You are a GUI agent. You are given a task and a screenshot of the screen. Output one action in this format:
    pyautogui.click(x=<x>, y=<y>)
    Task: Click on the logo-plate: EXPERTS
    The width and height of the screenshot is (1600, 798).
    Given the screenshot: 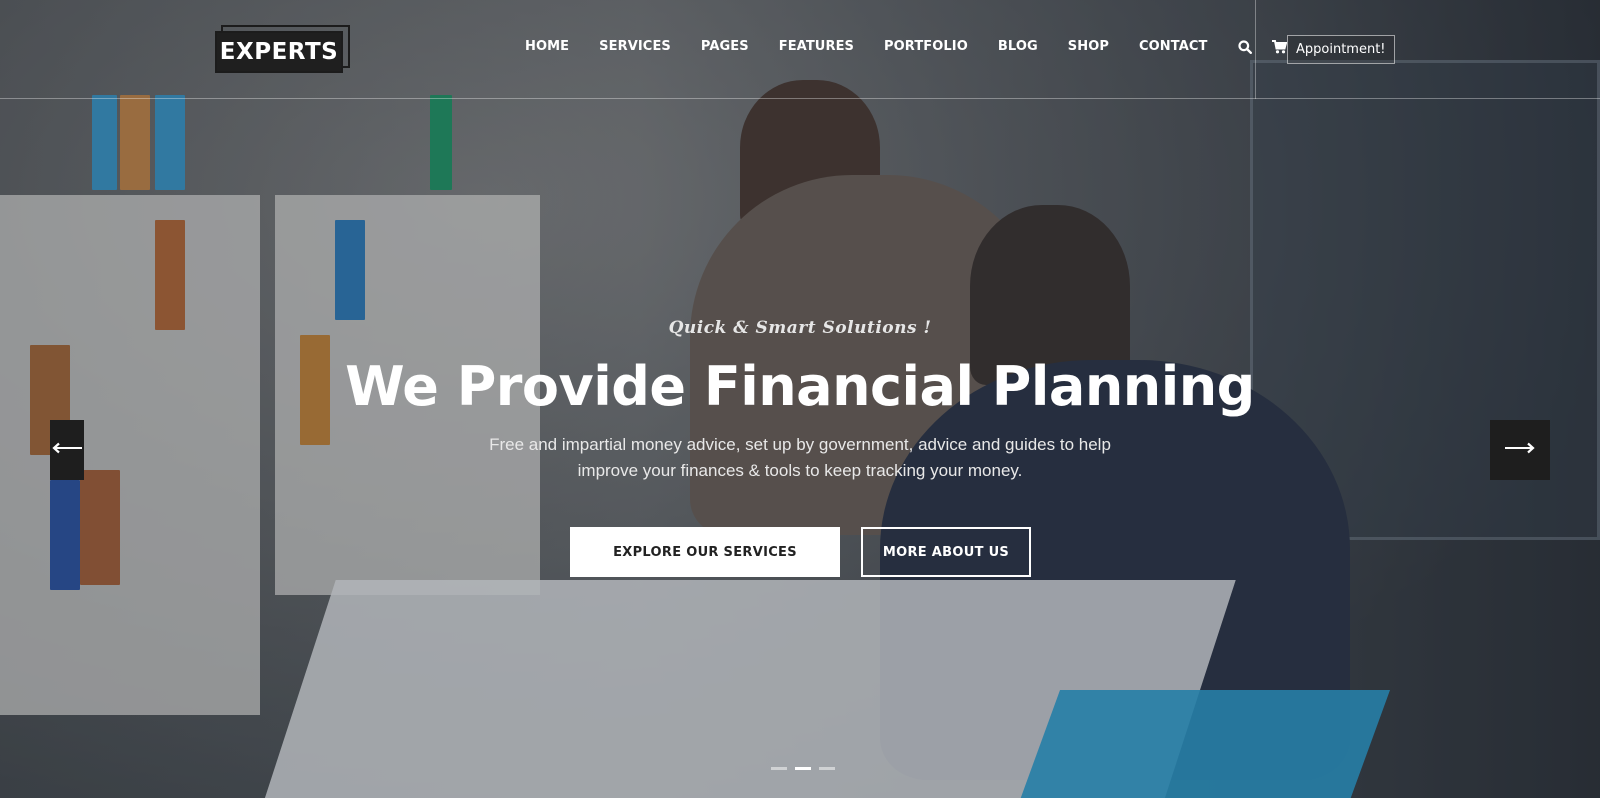 What is the action you would take?
    pyautogui.click(x=279, y=52)
    